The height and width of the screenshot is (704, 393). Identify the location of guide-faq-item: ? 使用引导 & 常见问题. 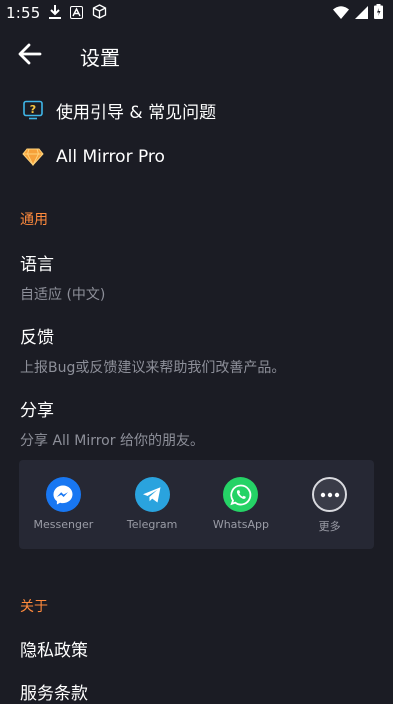
(196, 110).